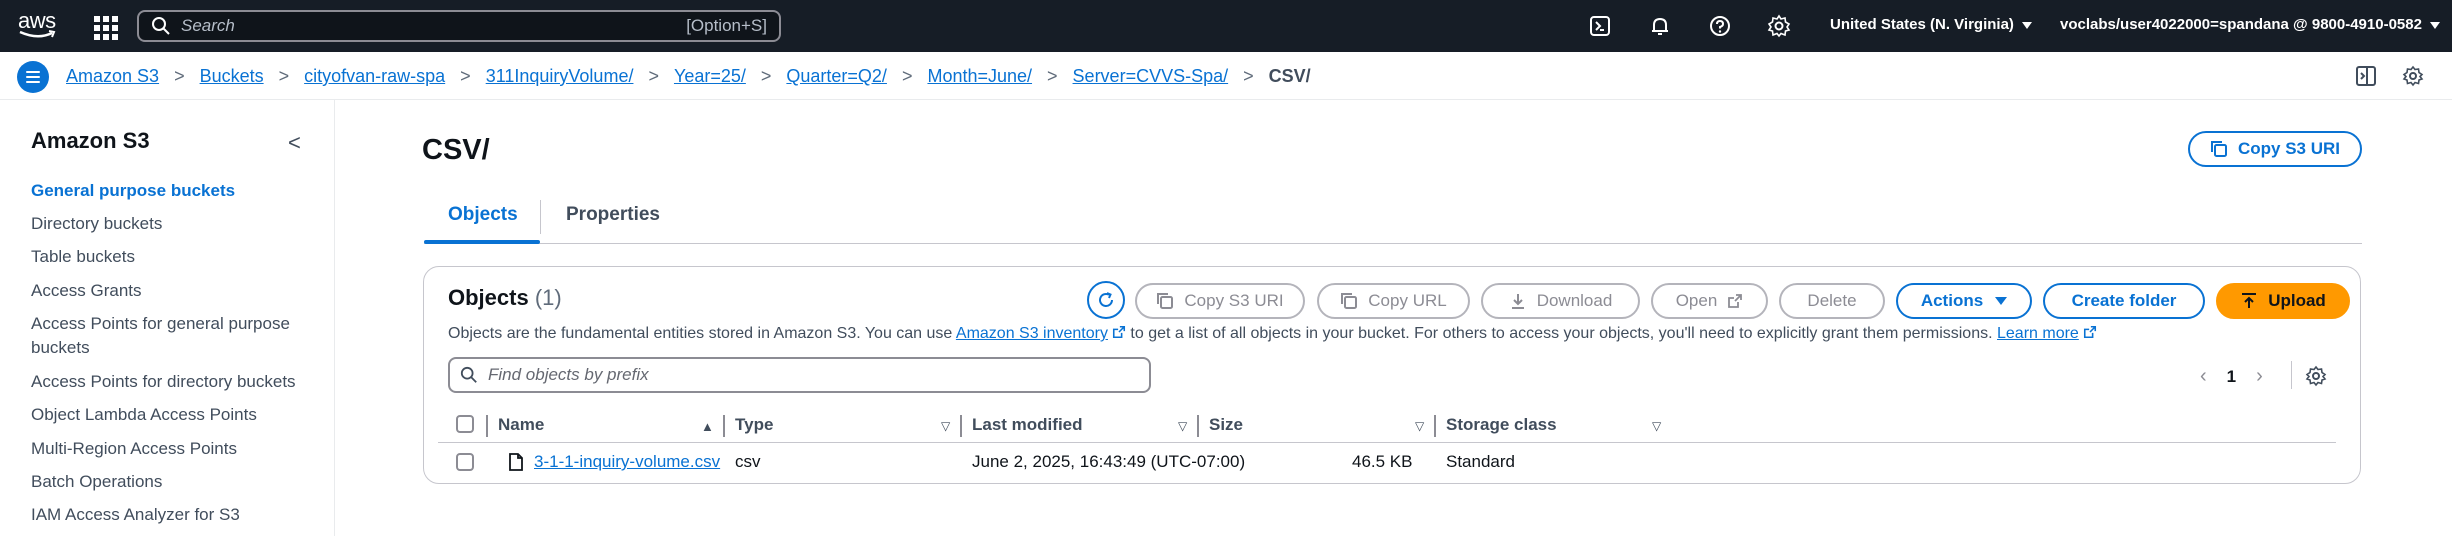  What do you see at coordinates (171, 191) in the screenshot?
I see `sidebar-item-general-purpose-buckets: General purpose buckets` at bounding box center [171, 191].